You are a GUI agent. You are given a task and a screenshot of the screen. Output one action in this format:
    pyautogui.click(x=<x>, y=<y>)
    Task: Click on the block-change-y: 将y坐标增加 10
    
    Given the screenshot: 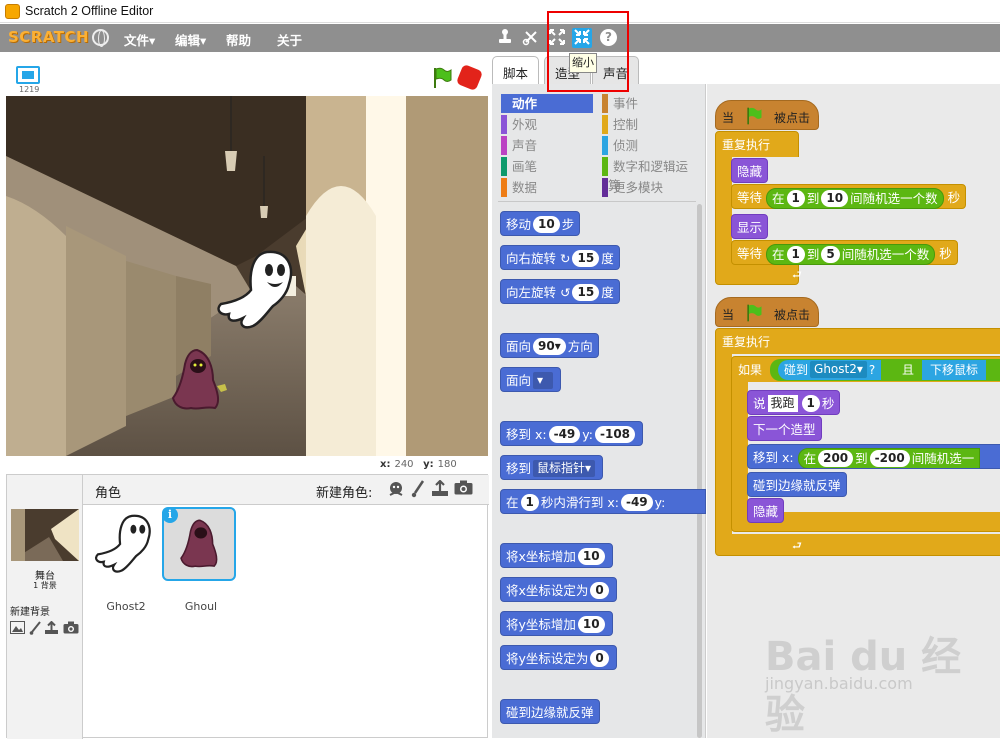 What is the action you would take?
    pyautogui.click(x=556, y=623)
    